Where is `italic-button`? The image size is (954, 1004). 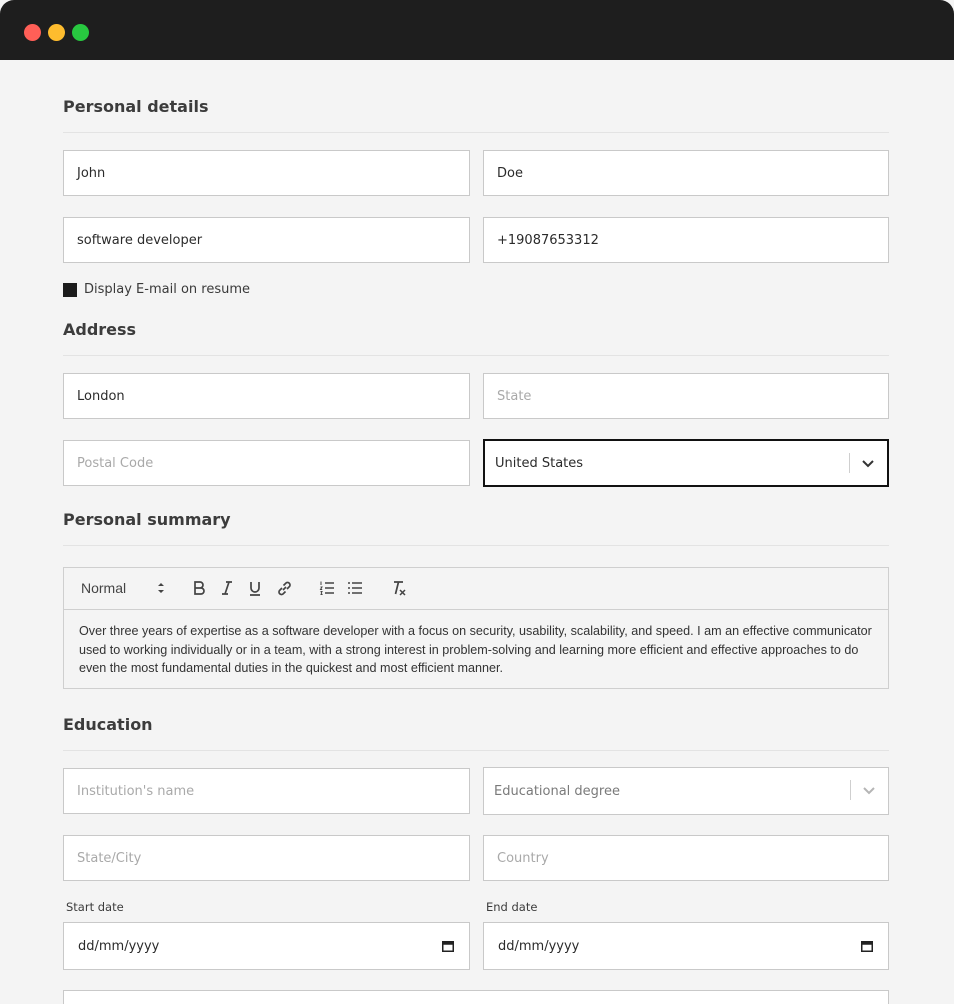 italic-button is located at coordinates (227, 588).